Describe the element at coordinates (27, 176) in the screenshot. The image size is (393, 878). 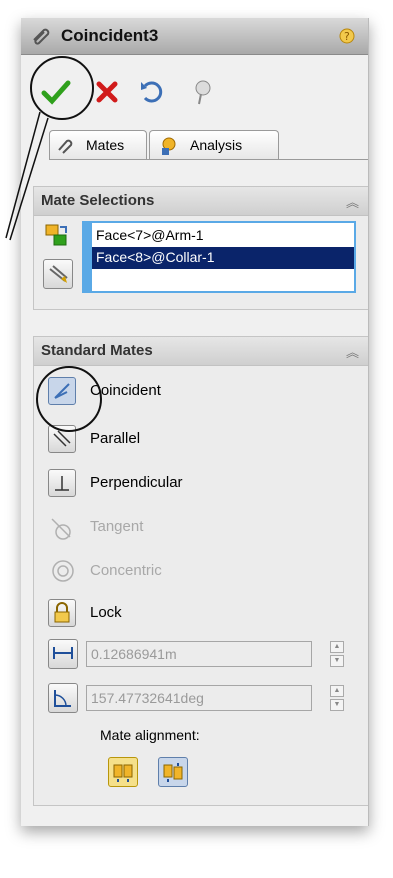
I see `annotation-overlay` at that location.